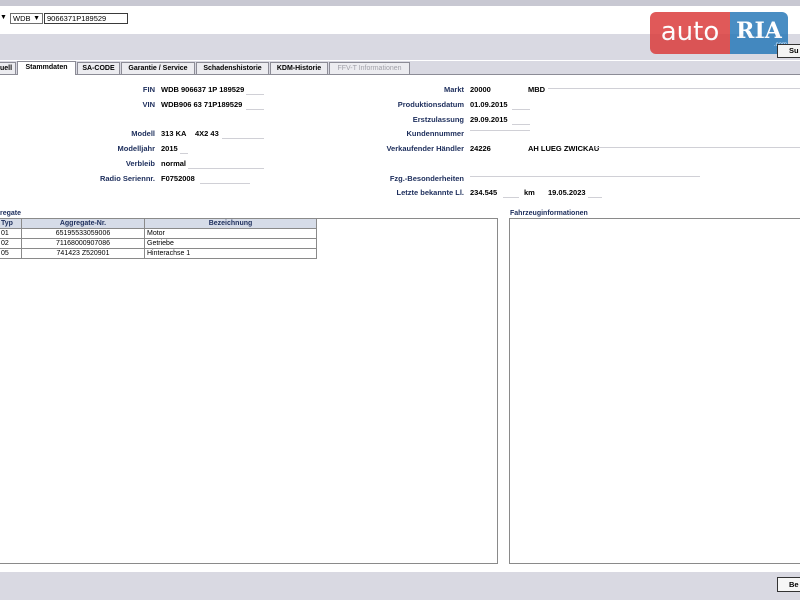 The width and height of the screenshot is (800, 600). I want to click on tab-schadenshistorie: Schadenshistorie, so click(232, 68).